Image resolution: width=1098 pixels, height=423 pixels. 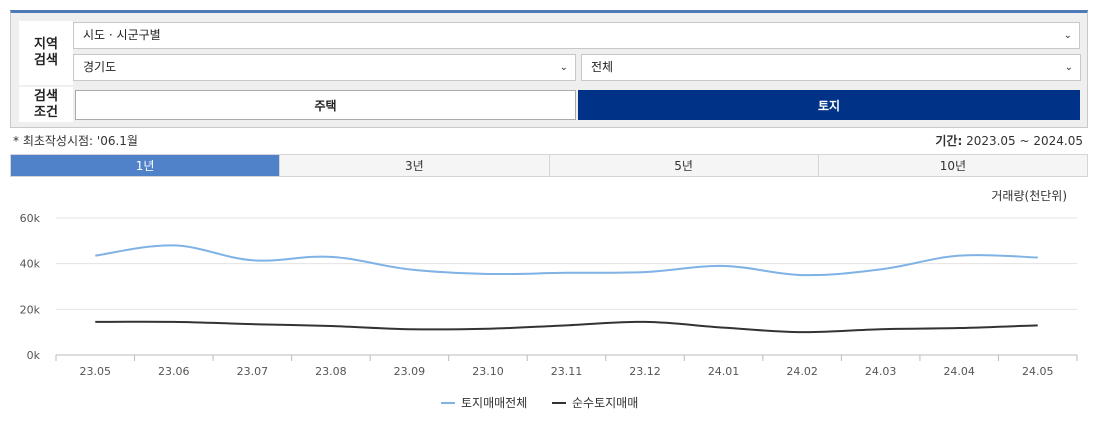 What do you see at coordinates (953, 165) in the screenshot?
I see `tab-10-years: 10년` at bounding box center [953, 165].